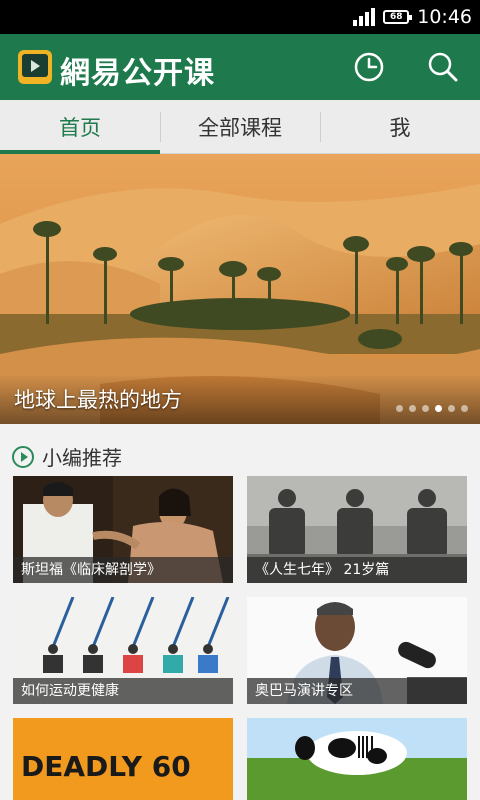  Describe the element at coordinates (398, 17) in the screenshot. I see `battery-icon: 68` at that location.